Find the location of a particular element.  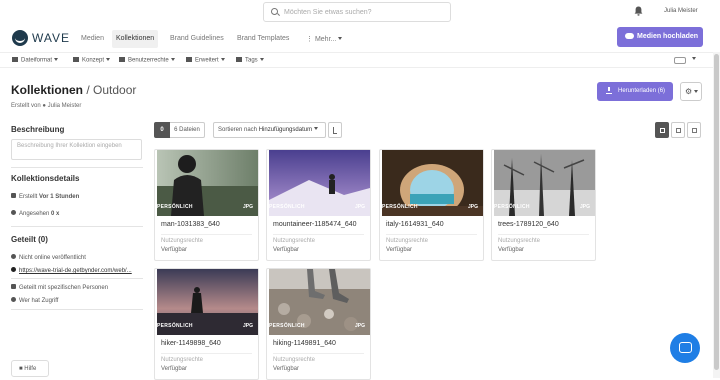

users-icon is located at coordinates (13, 286).